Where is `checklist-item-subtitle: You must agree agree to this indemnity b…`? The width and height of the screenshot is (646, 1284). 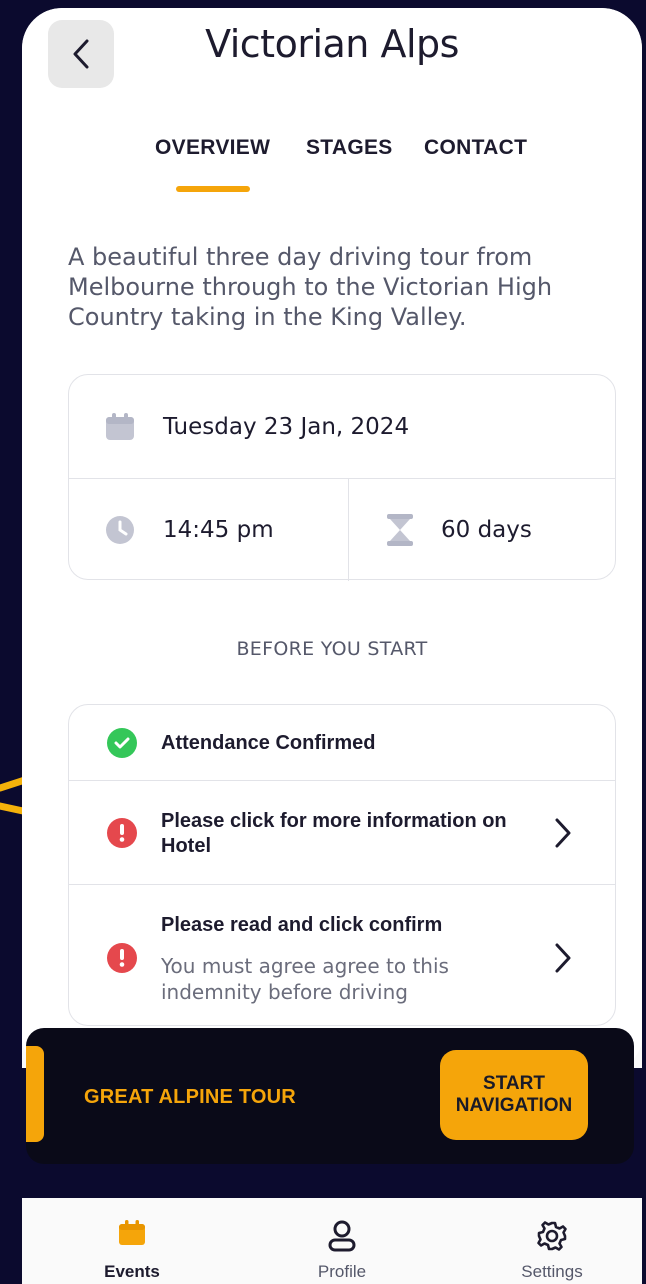
checklist-item-subtitle: You must agree agree to this indemnity b… is located at coordinates (305, 979).